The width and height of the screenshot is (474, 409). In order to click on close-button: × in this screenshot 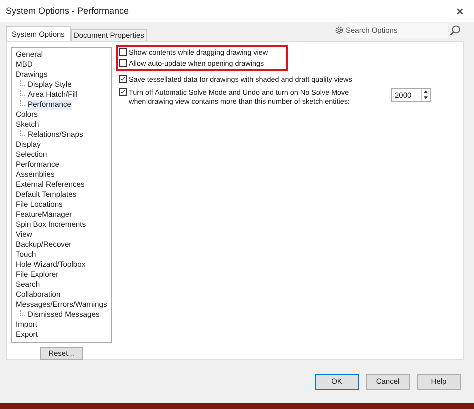, I will do `click(460, 11)`.